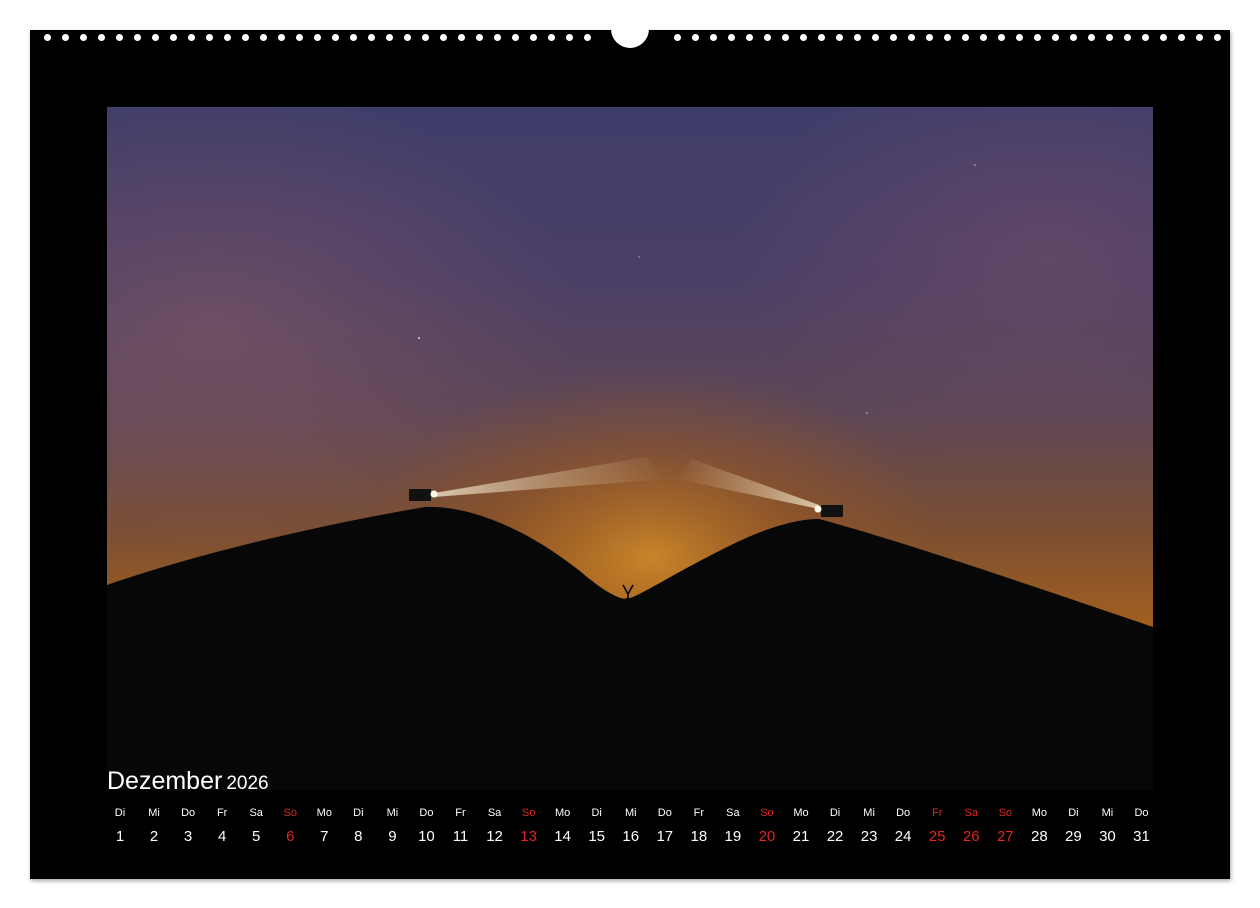 The height and width of the screenshot is (908, 1260). What do you see at coordinates (495, 827) in the screenshot?
I see `calendar-day: Sa 12` at bounding box center [495, 827].